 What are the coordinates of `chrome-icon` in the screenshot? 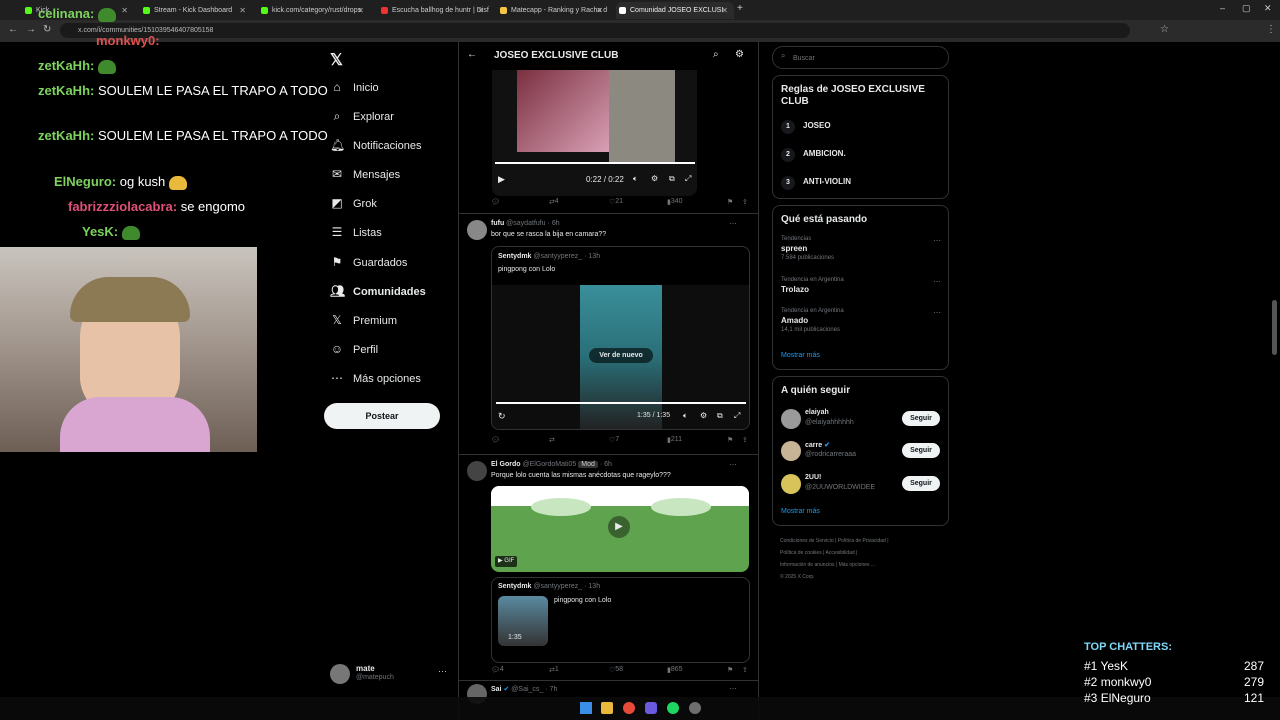 It's located at (629, 708).